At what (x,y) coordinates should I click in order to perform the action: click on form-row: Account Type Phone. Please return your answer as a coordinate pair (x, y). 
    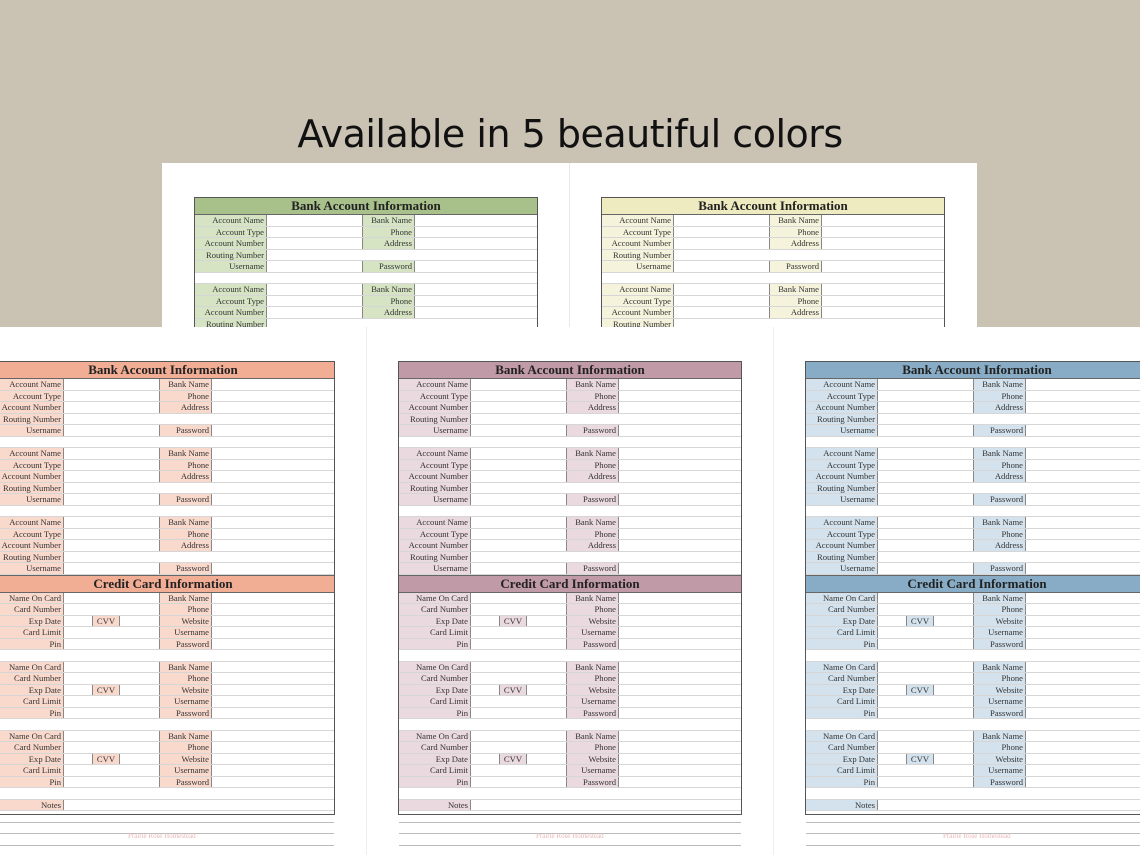
    Looking at the image, I should click on (973, 534).